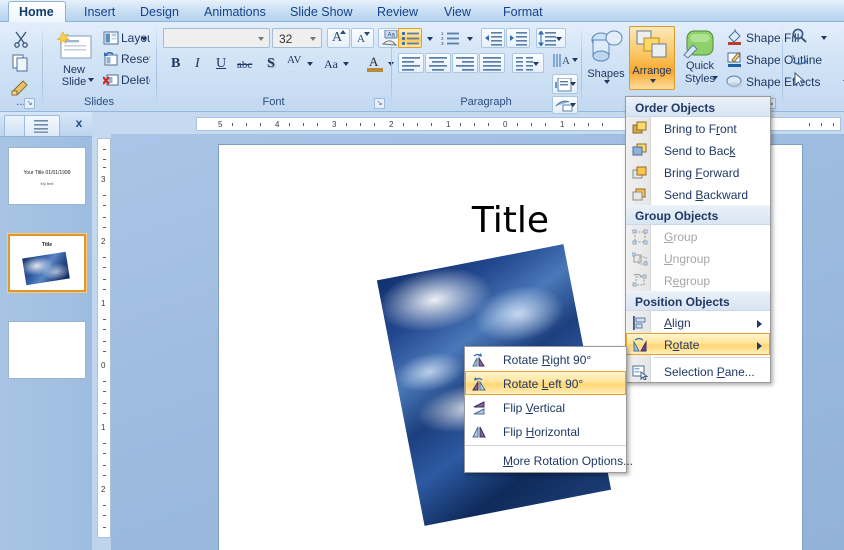 Image resolution: width=844 pixels, height=550 pixels. I want to click on line-spacing-chevron-down-icon, so click(559, 39).